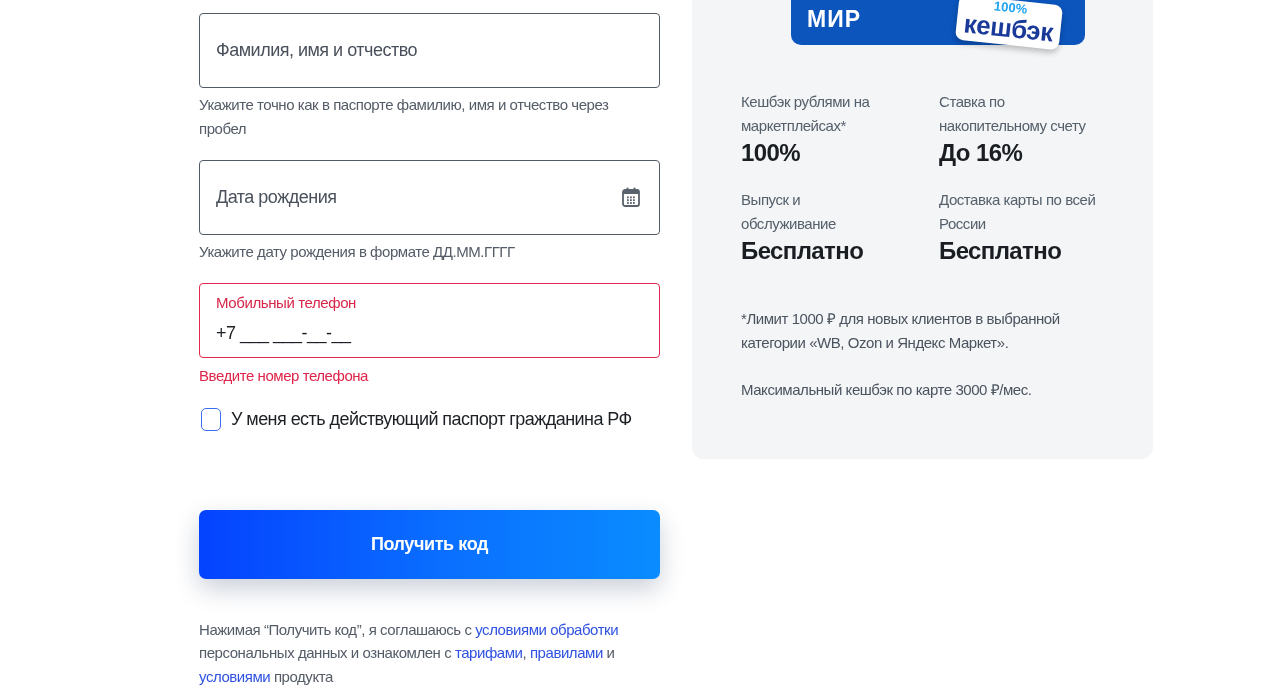  What do you see at coordinates (901, 331) in the screenshot?
I see `footnote-text: *Лимит 1000 ₽ для новых клиентов в выбранной категории «WB, Ozon и Яндекс Маркет».` at bounding box center [901, 331].